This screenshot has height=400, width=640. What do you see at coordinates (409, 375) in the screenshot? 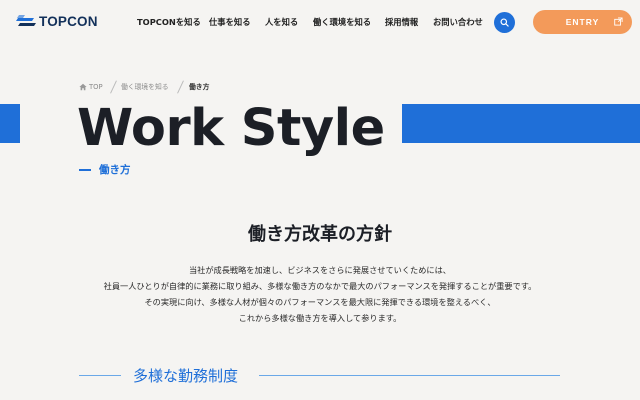
I see `heading-rule-right` at bounding box center [409, 375].